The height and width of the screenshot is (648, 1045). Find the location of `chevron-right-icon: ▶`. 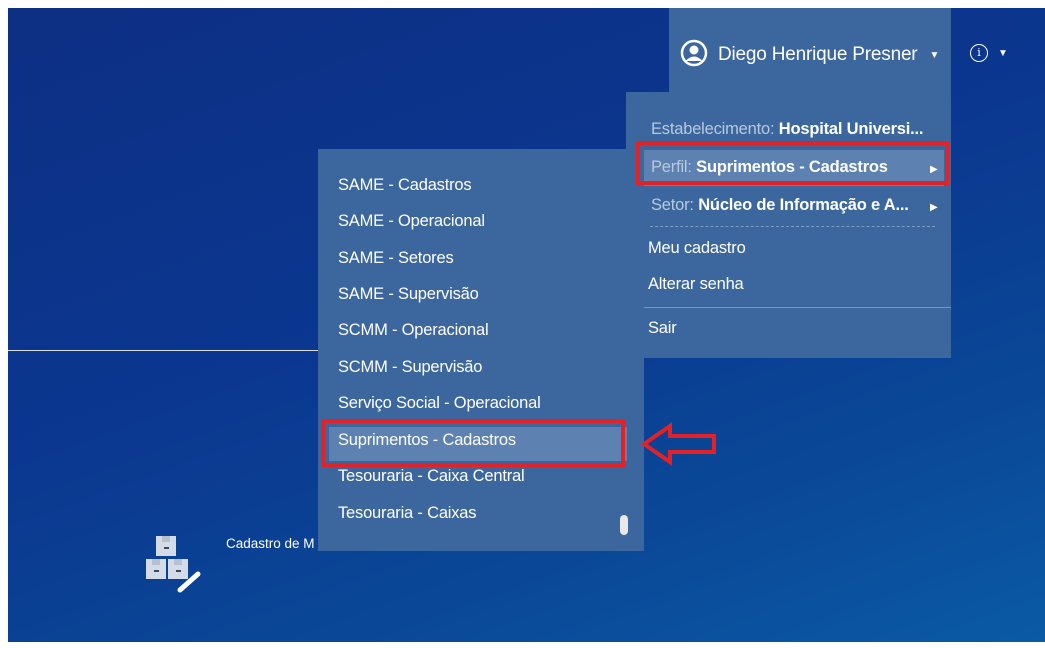

chevron-right-icon: ▶ is located at coordinates (934, 207).